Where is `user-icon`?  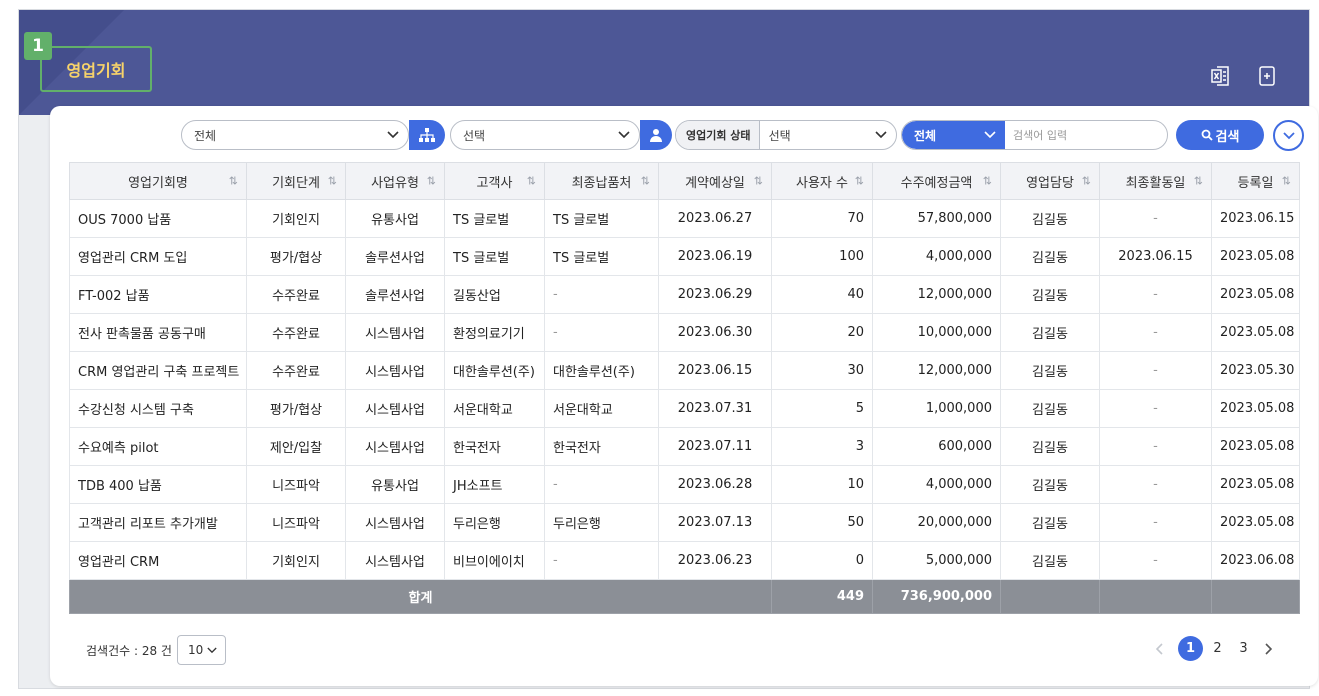
user-icon is located at coordinates (656, 135).